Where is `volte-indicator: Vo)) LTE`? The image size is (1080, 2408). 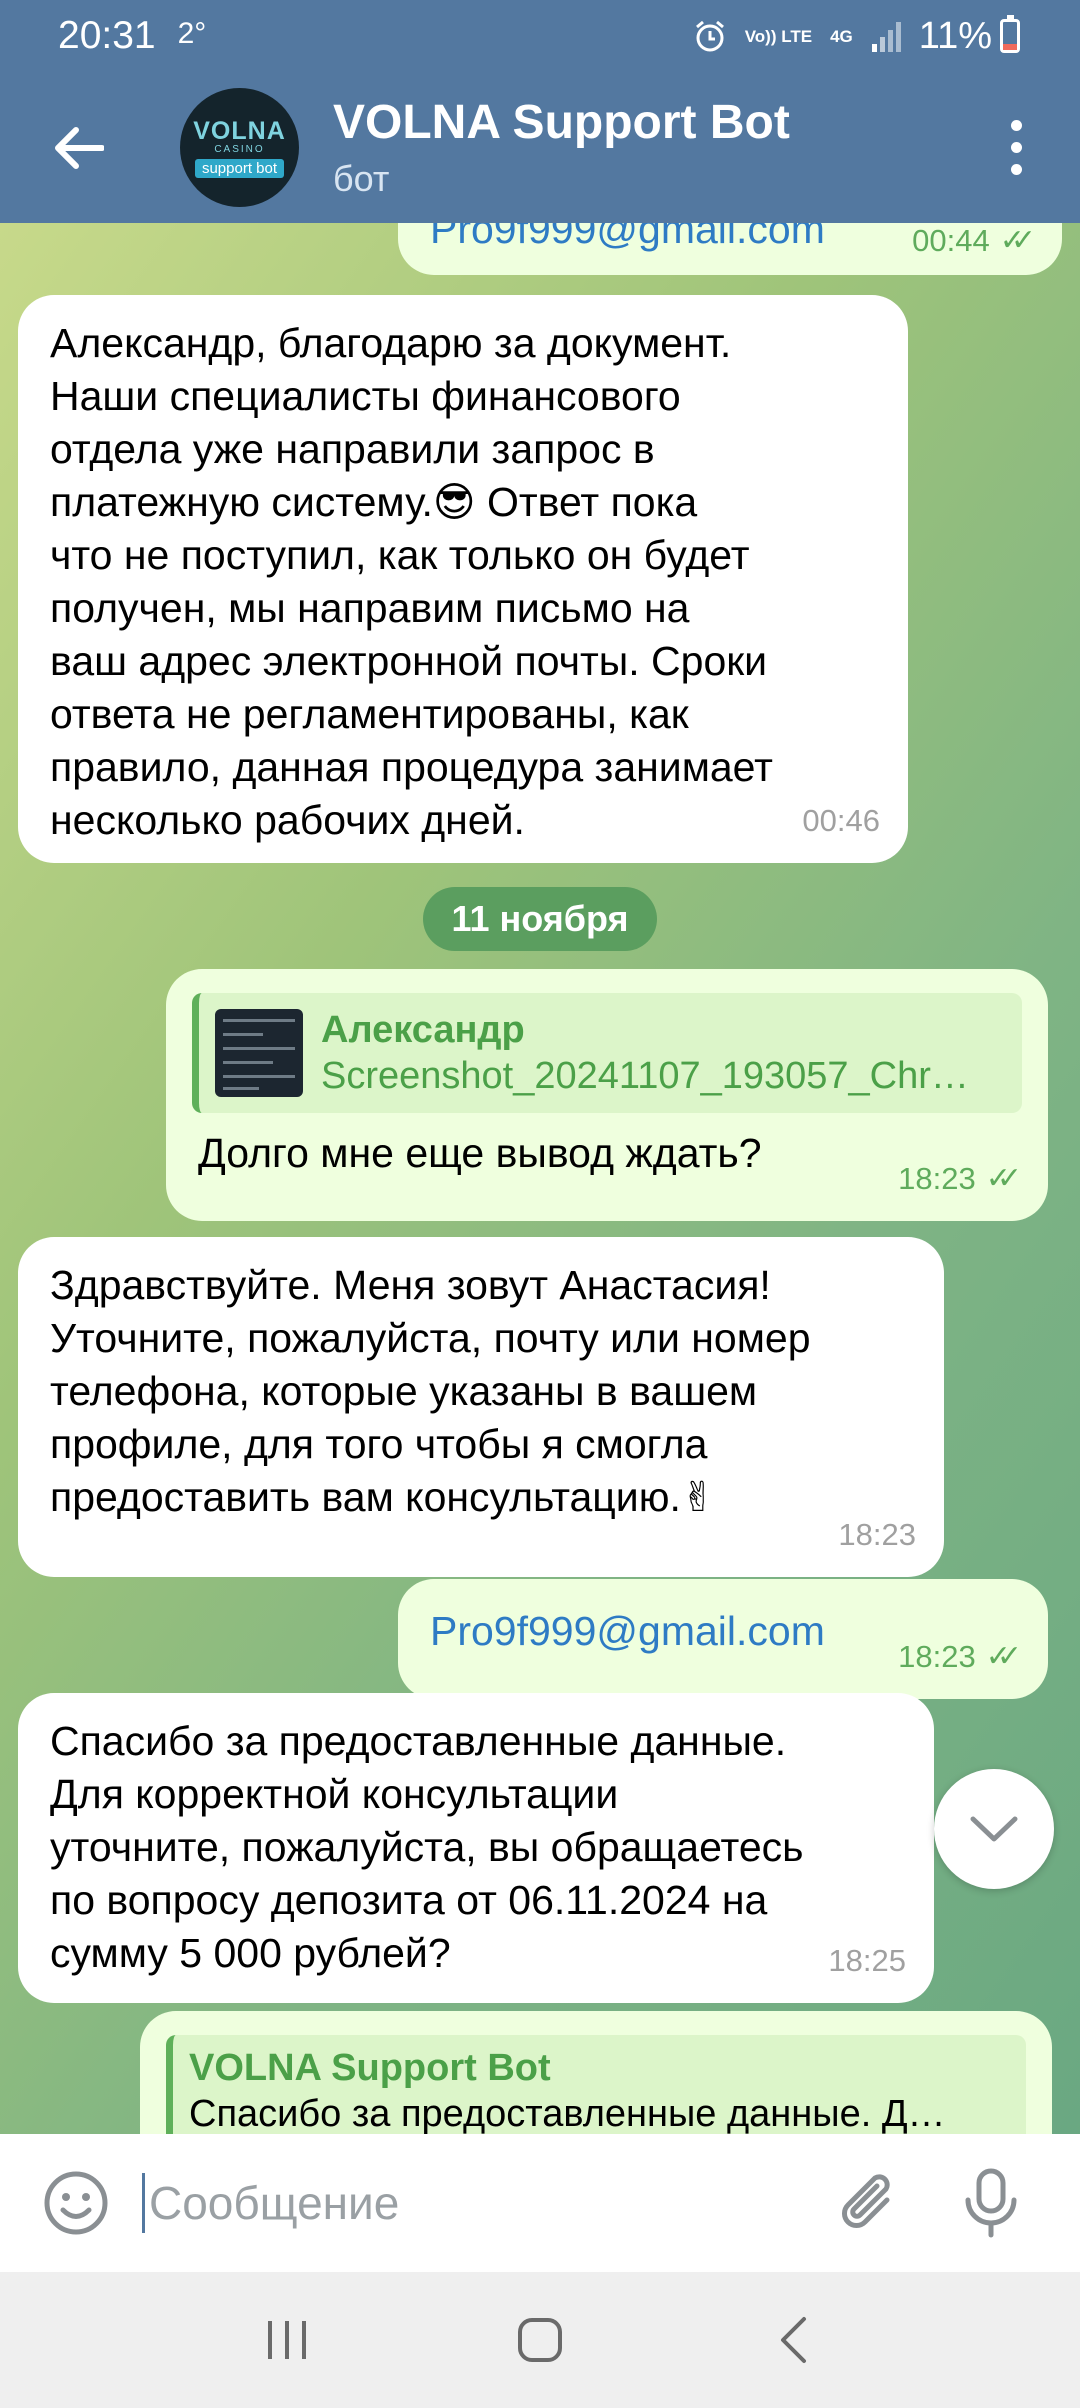
volte-indicator: Vo)) LTE is located at coordinates (778, 36).